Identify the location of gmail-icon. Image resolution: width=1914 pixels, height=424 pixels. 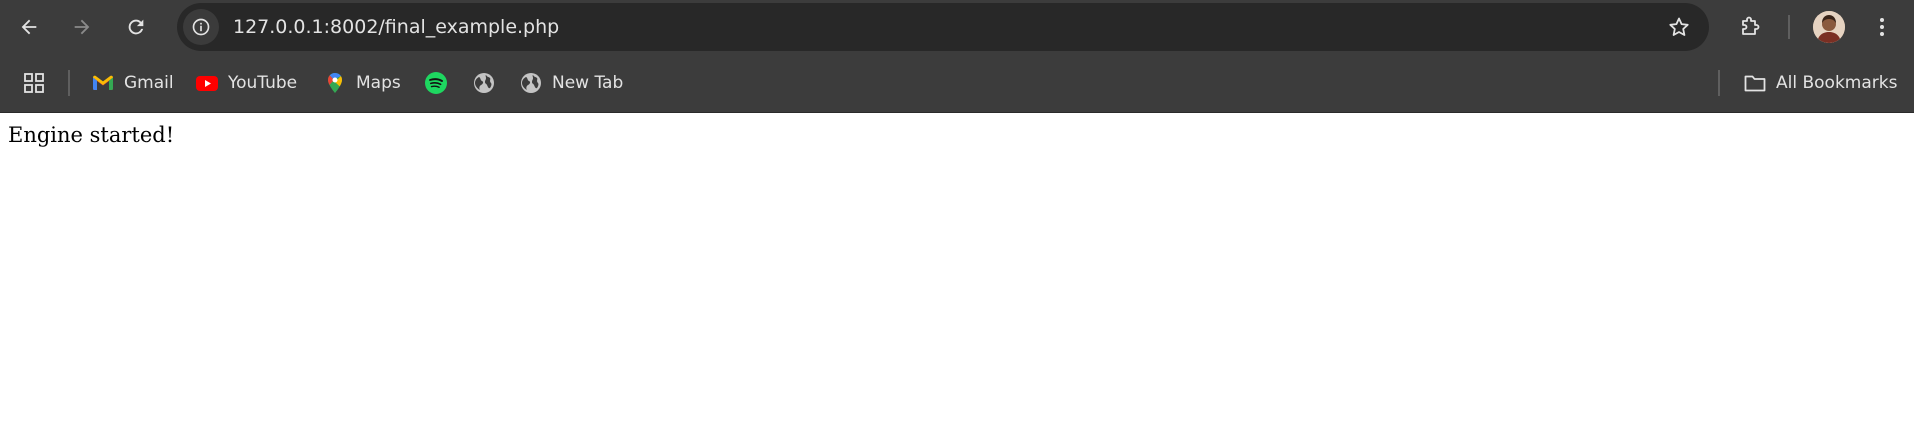
(103, 83).